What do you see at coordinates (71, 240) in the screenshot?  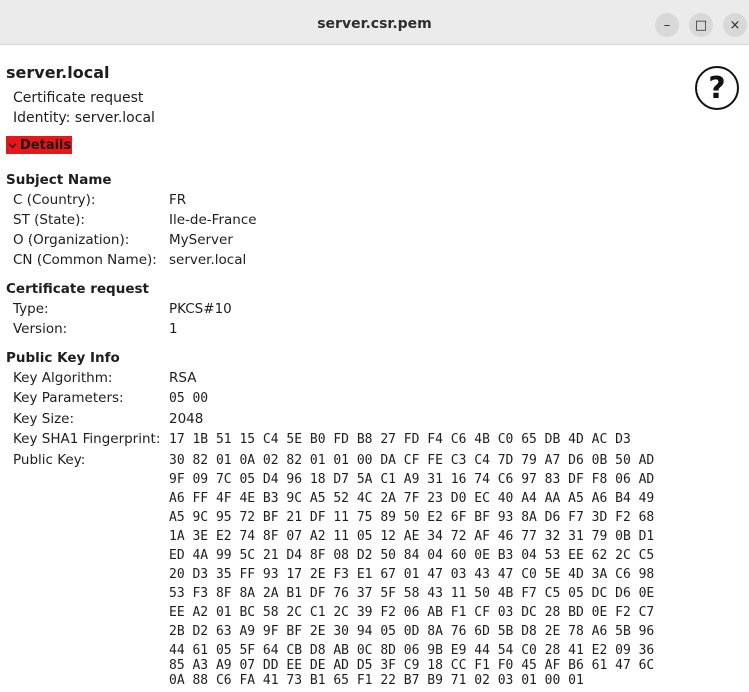 I see `organization-label: O (Organization):` at bounding box center [71, 240].